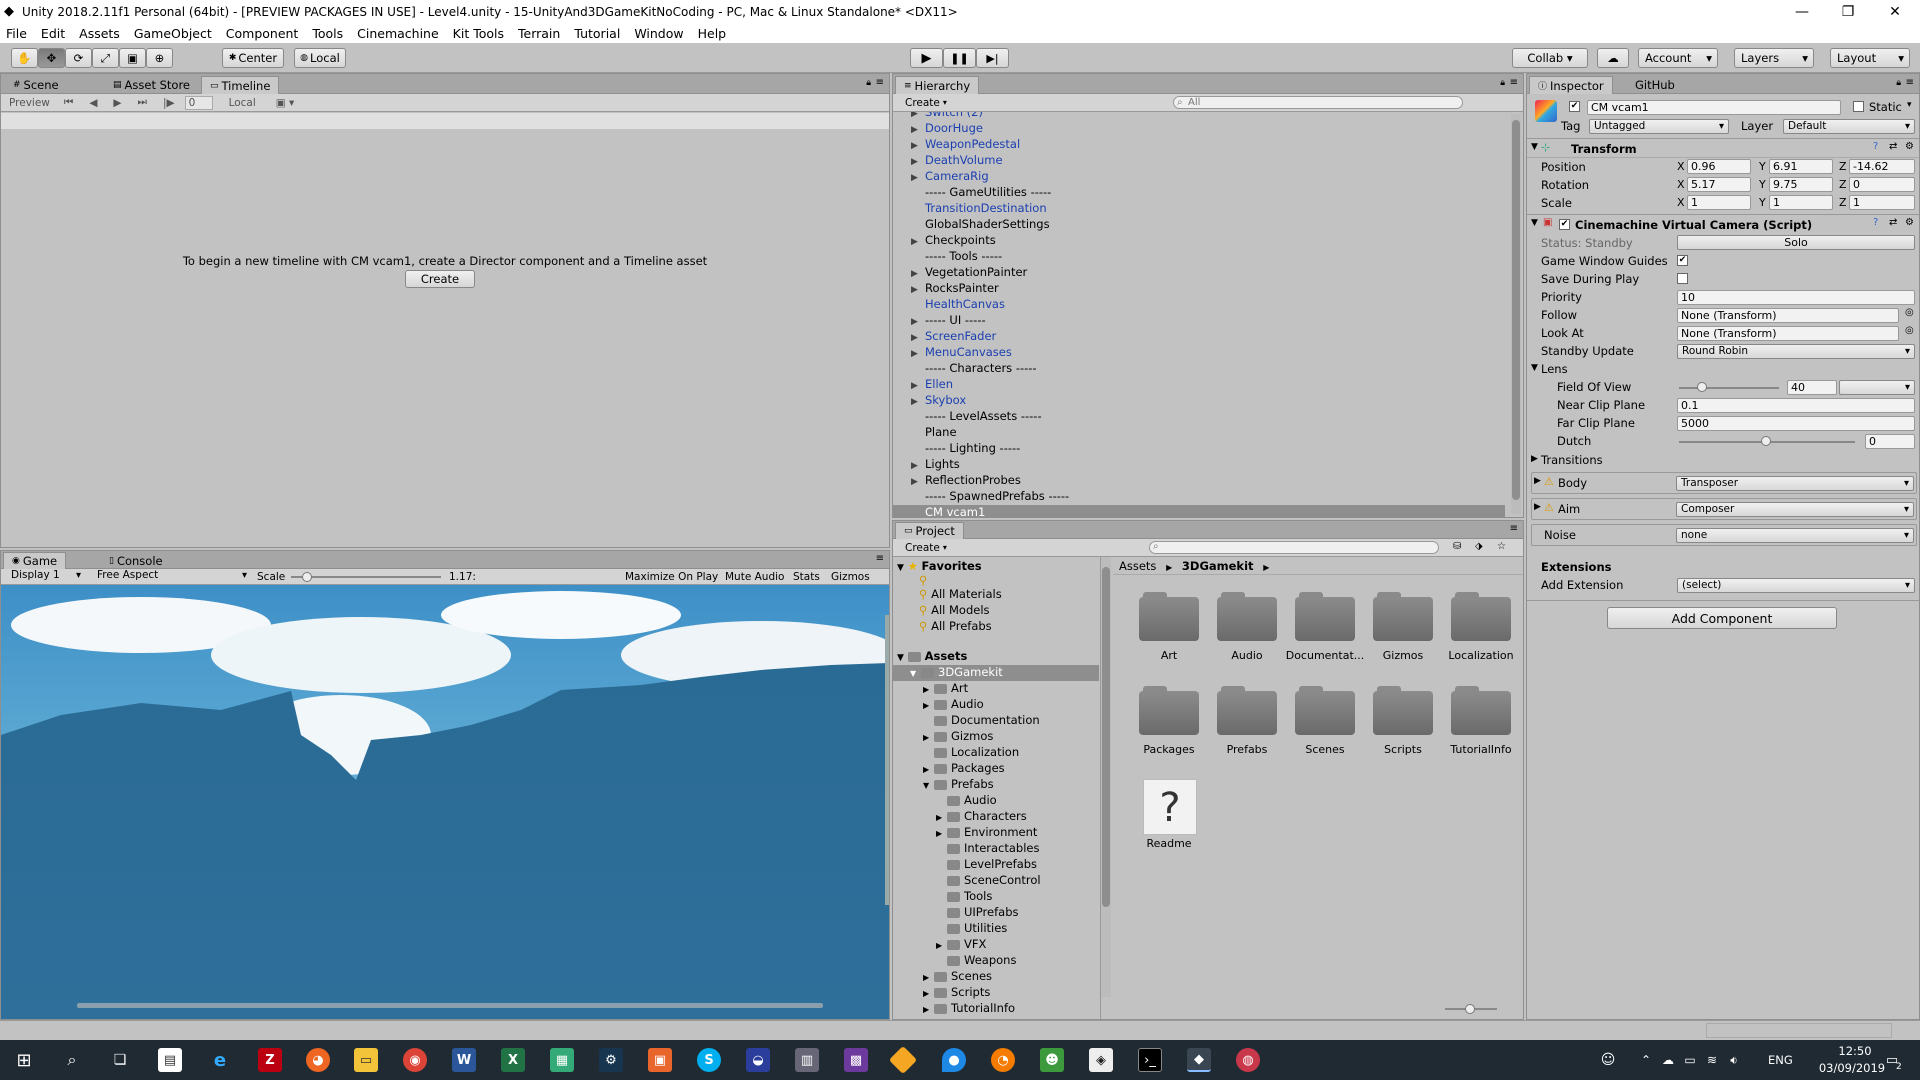 This screenshot has height=1080, width=1920. What do you see at coordinates (1712, 1060) in the screenshot?
I see `wifi-icon: ≋` at bounding box center [1712, 1060].